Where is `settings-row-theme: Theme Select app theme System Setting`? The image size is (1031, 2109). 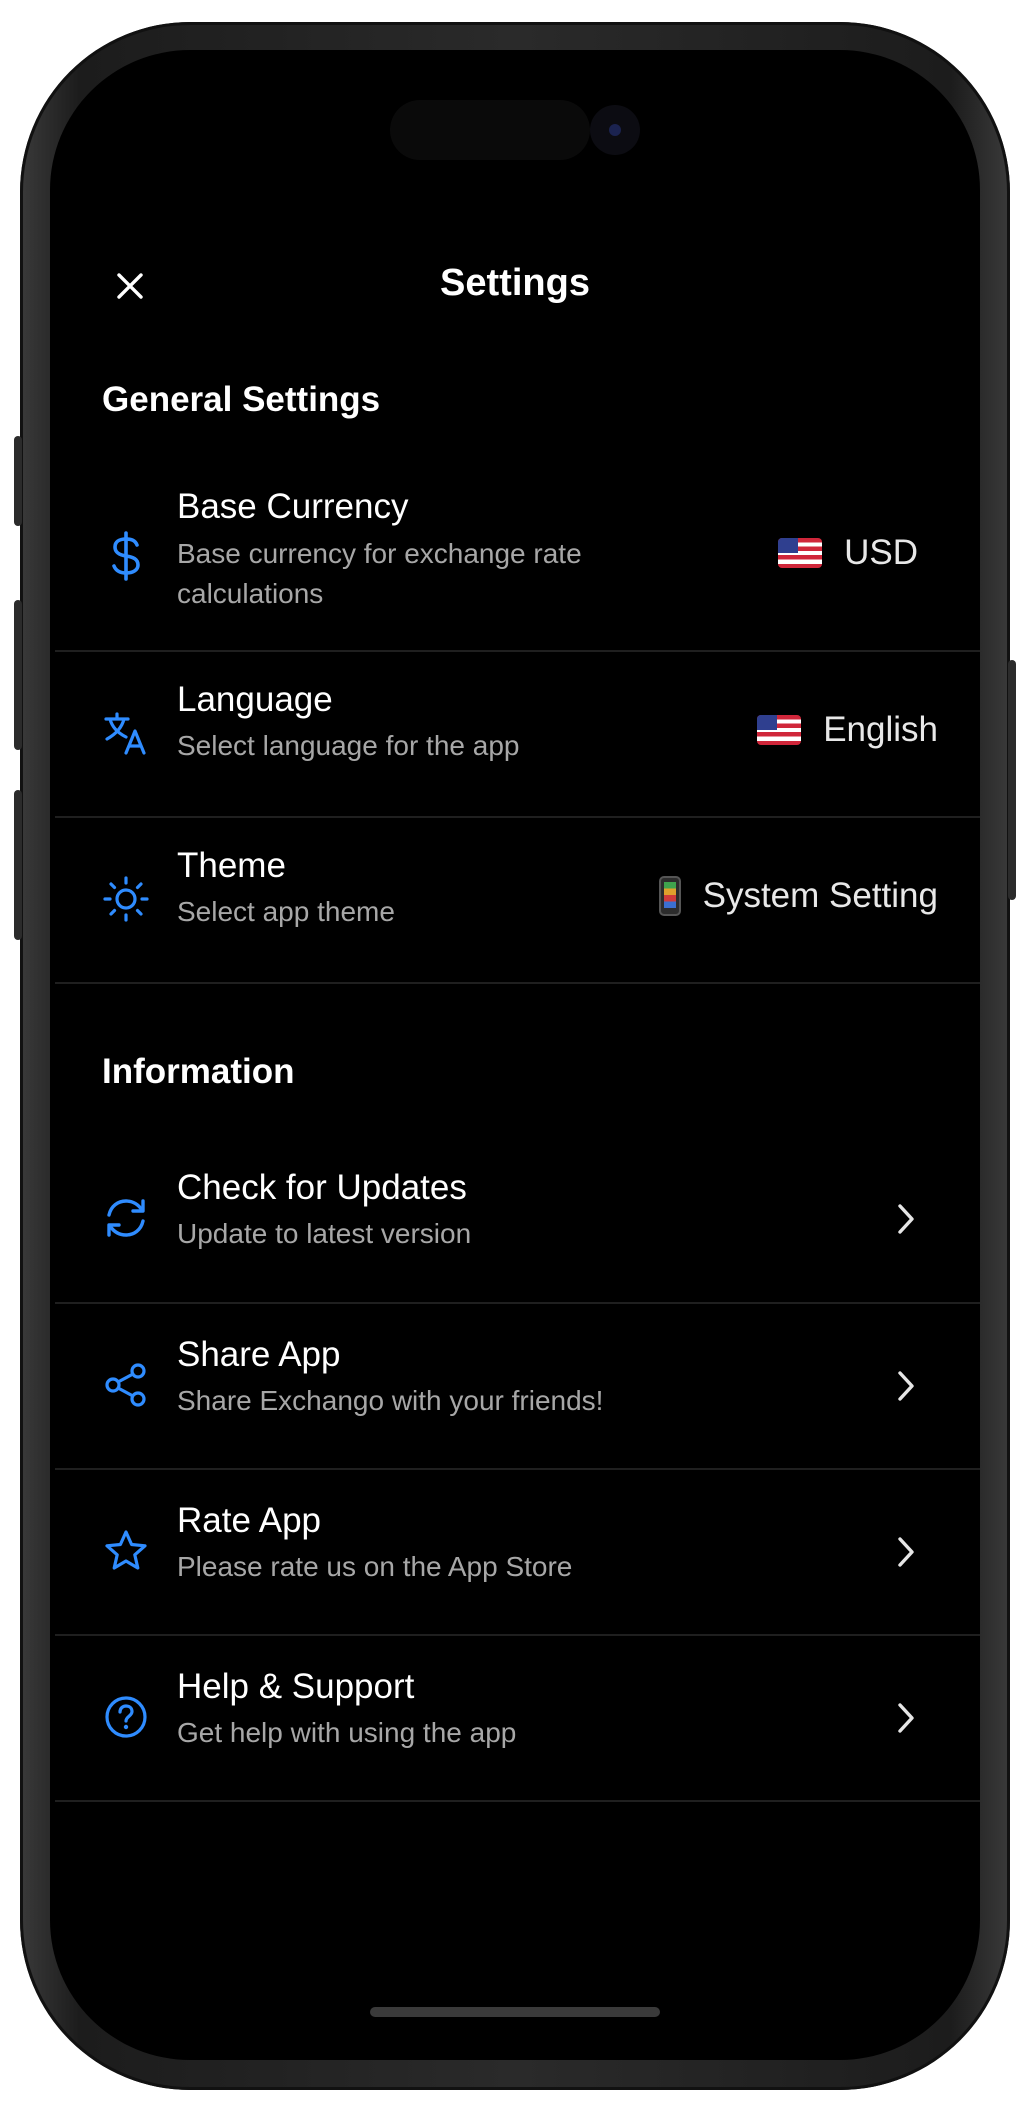 settings-row-theme: Theme Select app theme System Setting is located at coordinates (517, 900).